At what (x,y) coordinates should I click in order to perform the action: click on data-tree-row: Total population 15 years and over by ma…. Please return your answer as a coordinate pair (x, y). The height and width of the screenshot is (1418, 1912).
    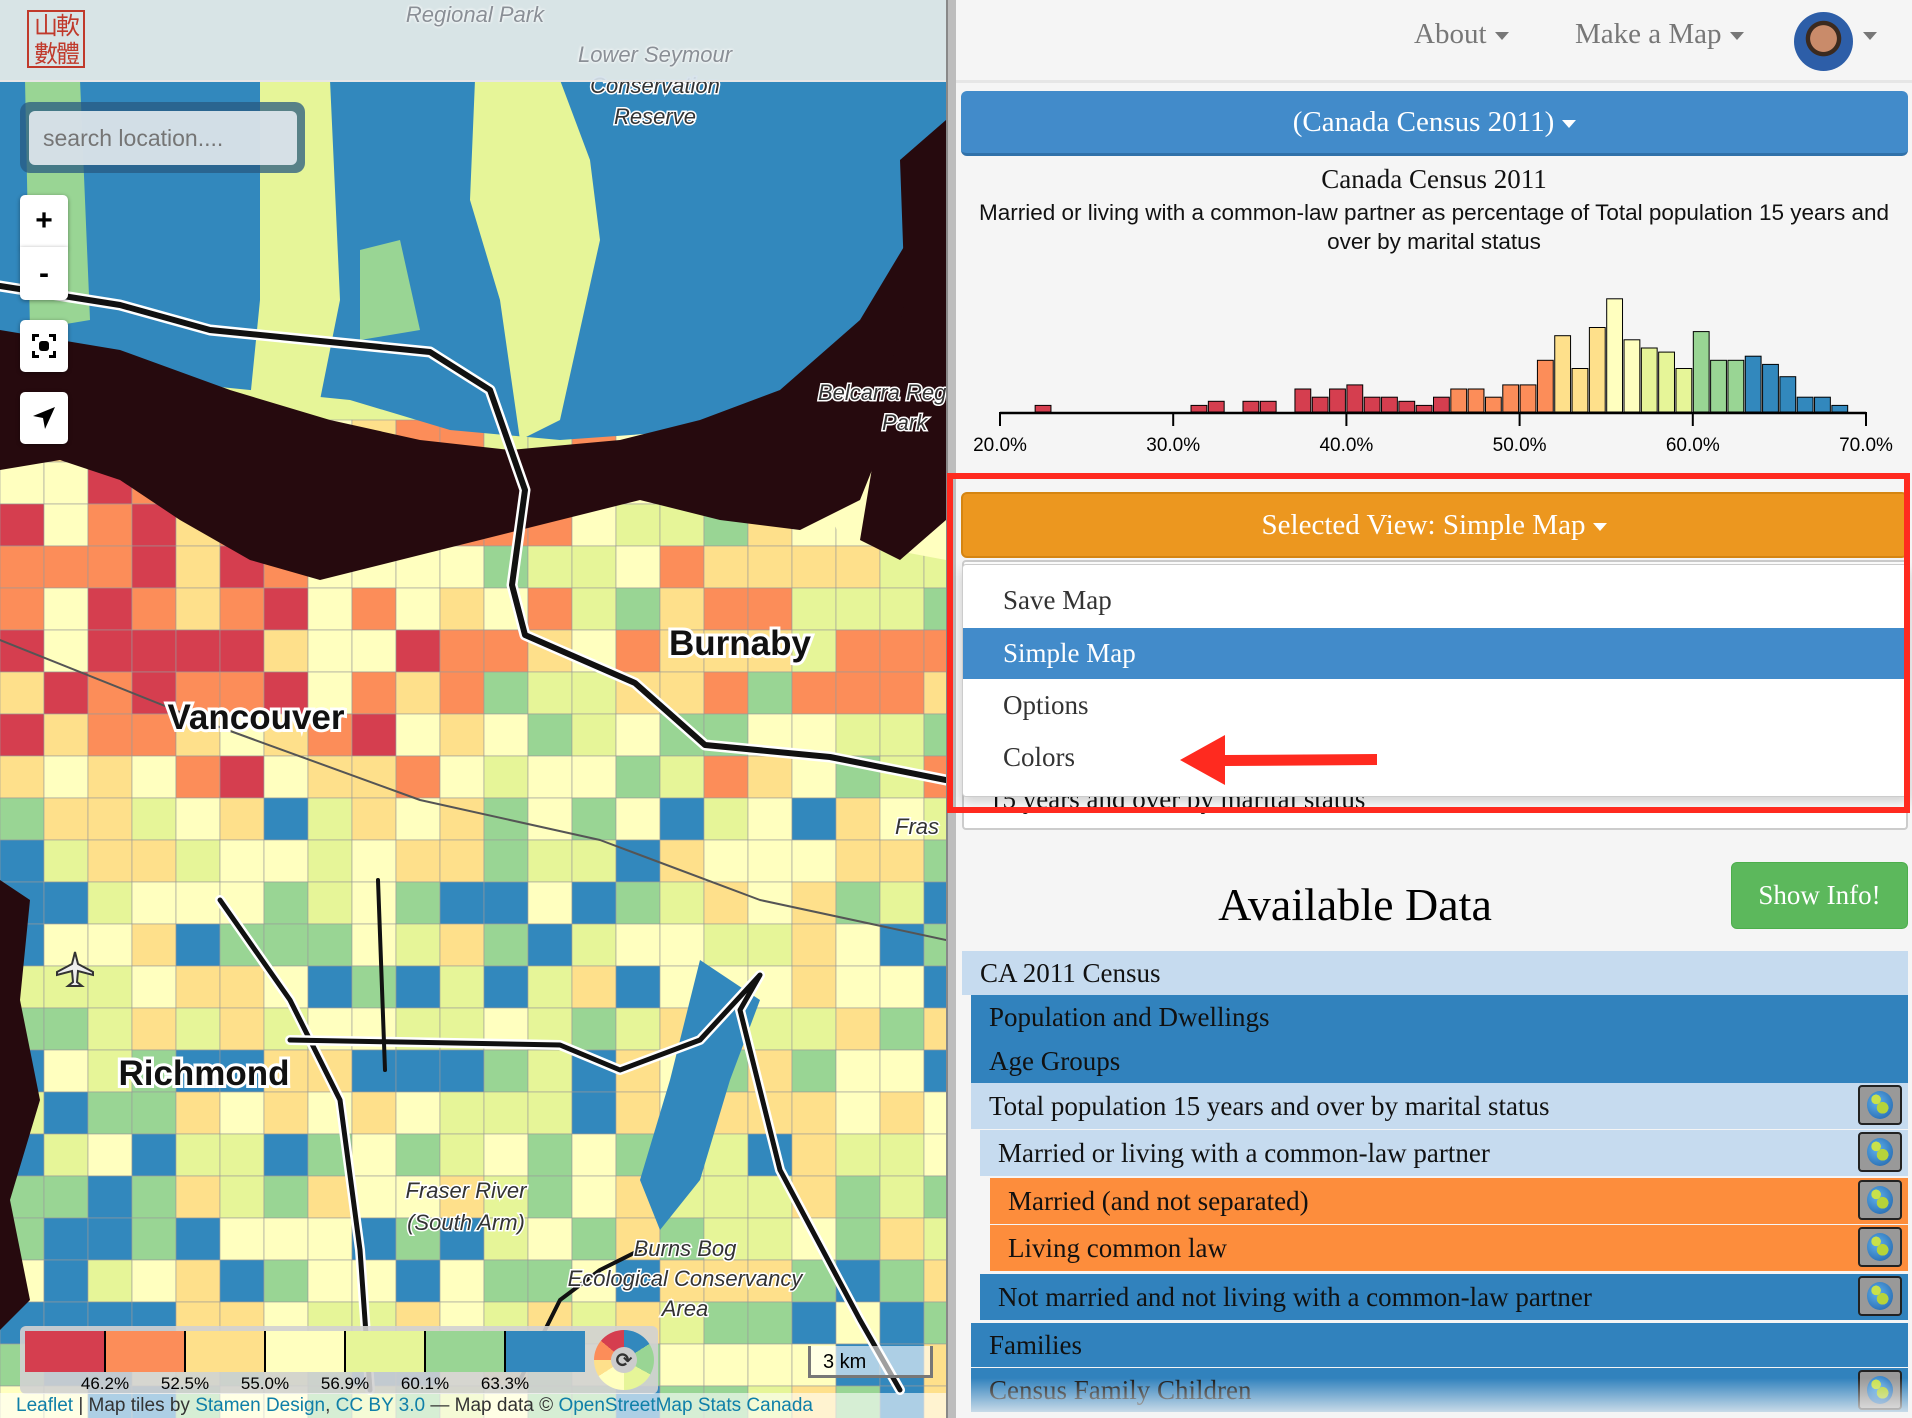
    Looking at the image, I should click on (1439, 1106).